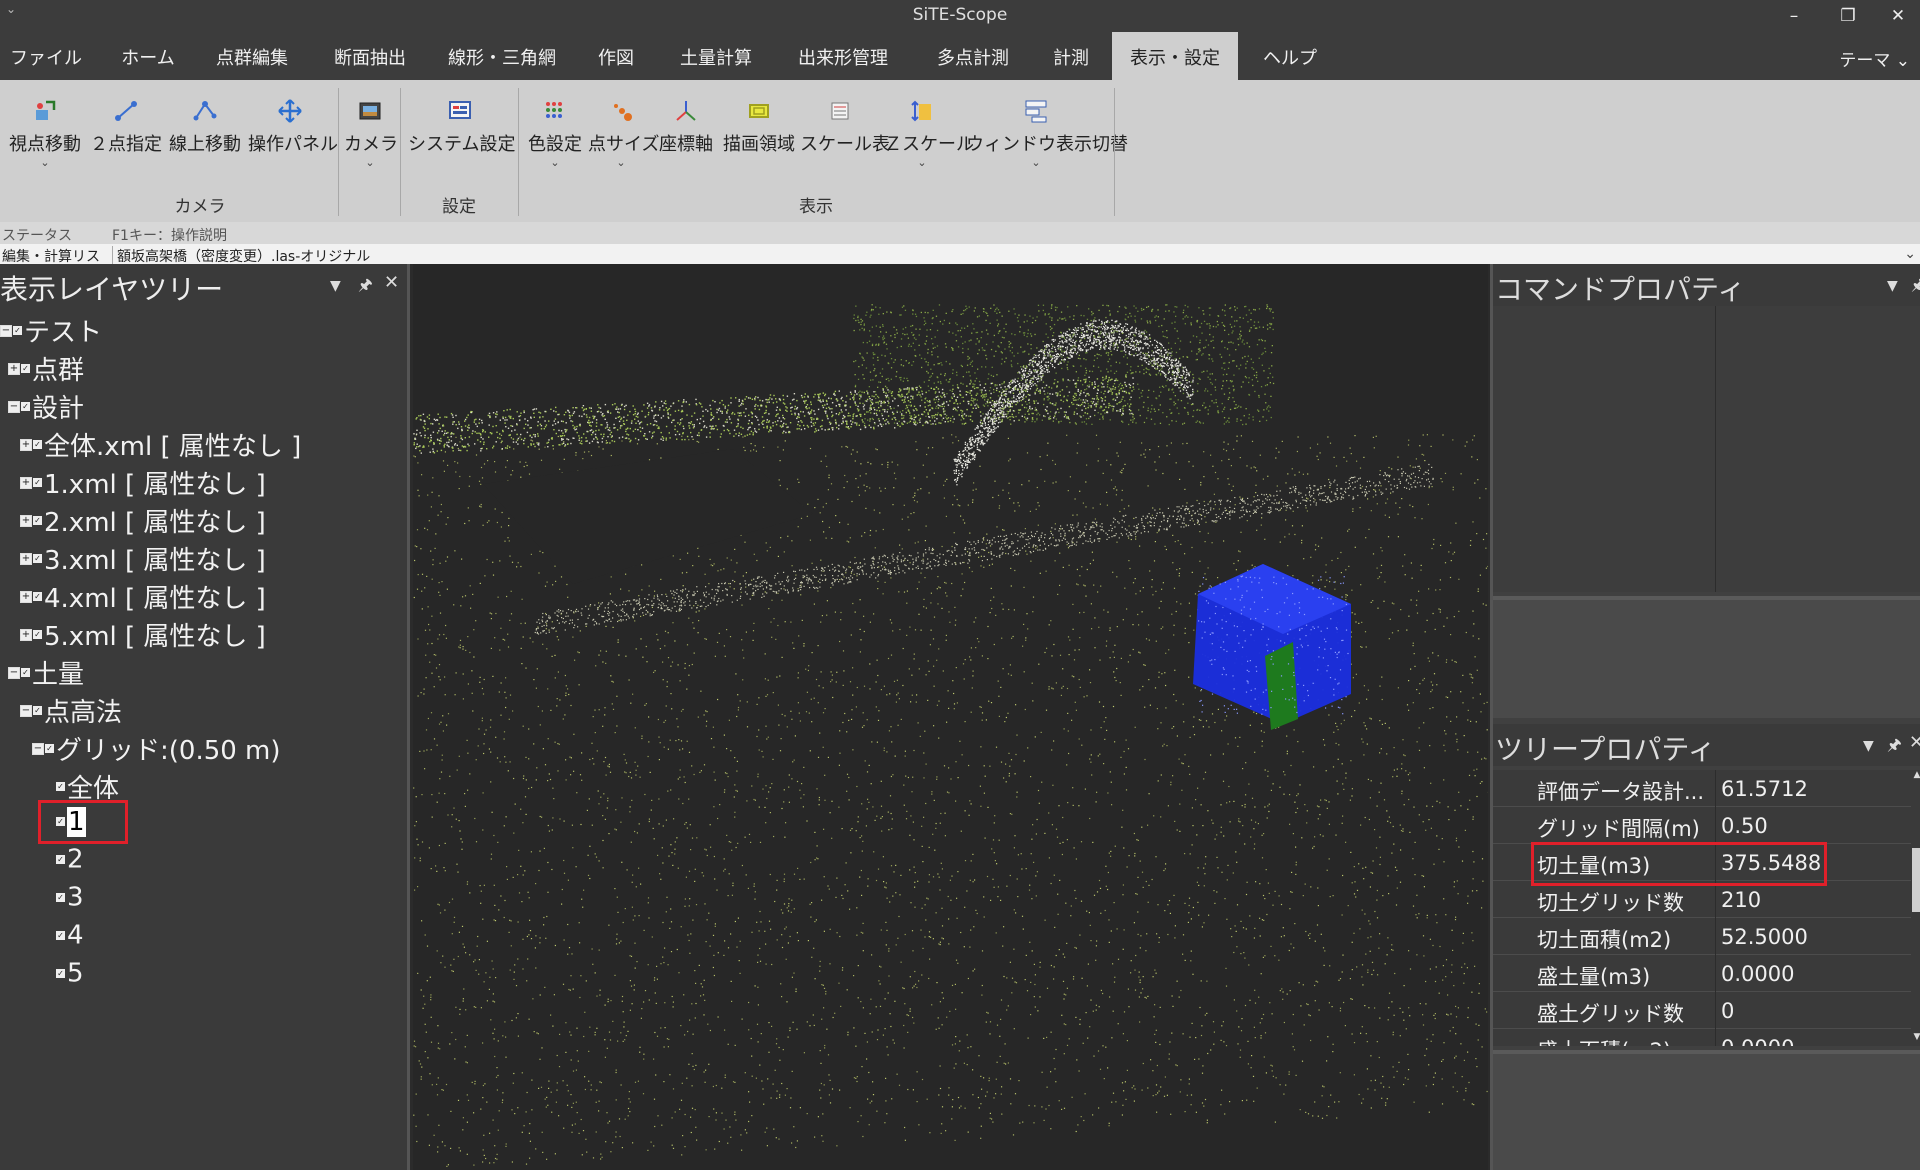  I want to click on tab-as-built: 出来形管理, so click(843, 56).